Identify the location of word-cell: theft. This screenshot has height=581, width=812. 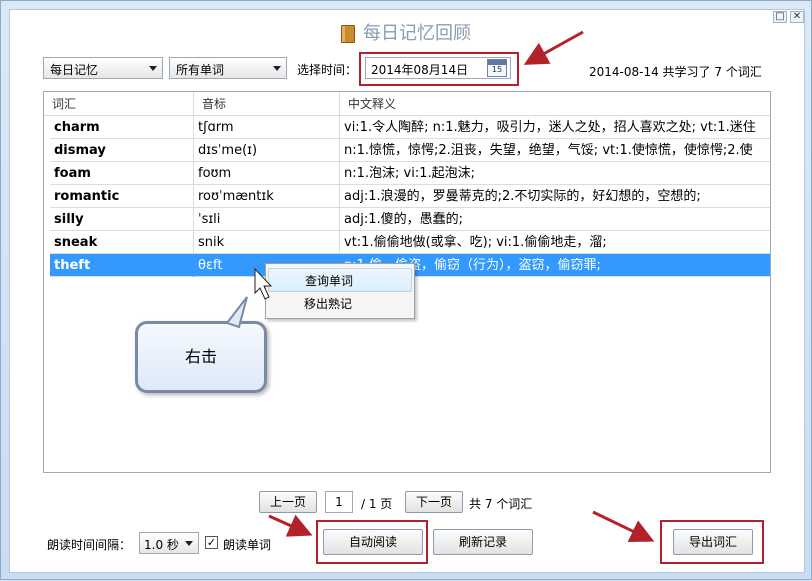
(122, 265).